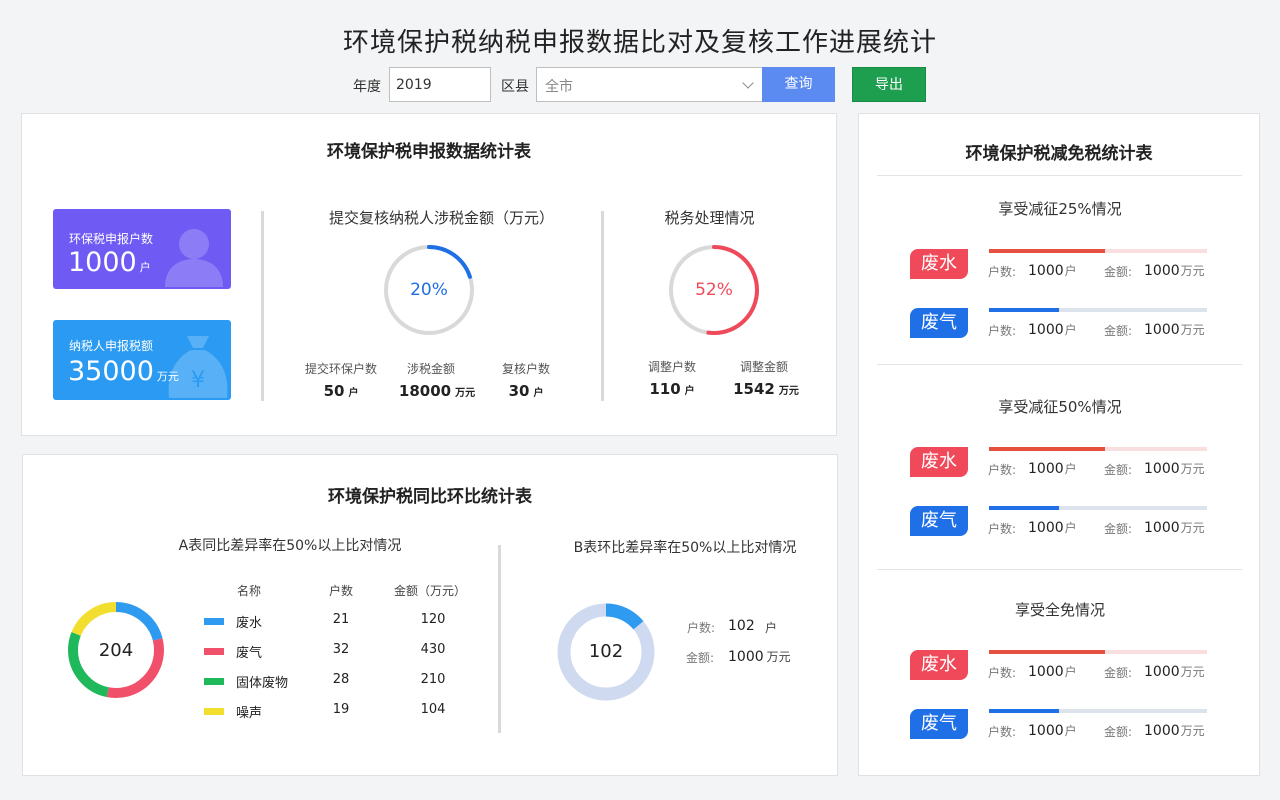 The image size is (1280, 800). I want to click on review-stat-label: 复核户数, so click(525, 369).